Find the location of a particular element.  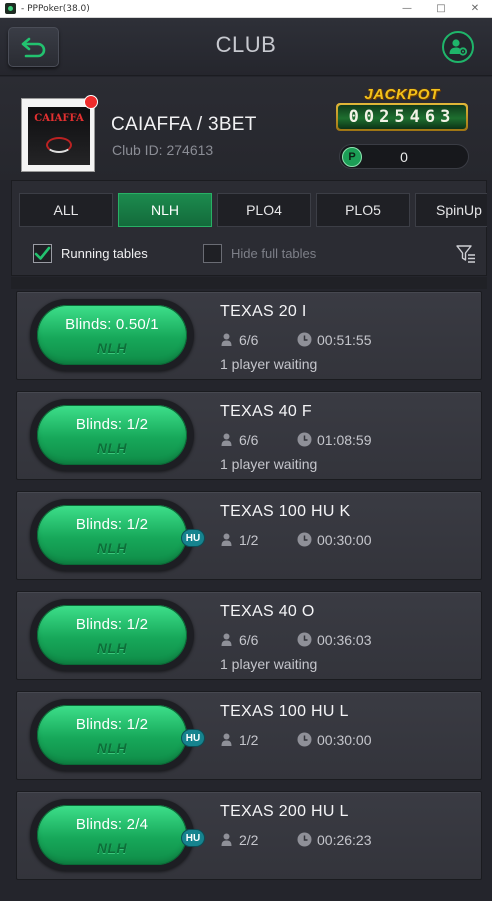

user-gear-icon is located at coordinates (458, 47).